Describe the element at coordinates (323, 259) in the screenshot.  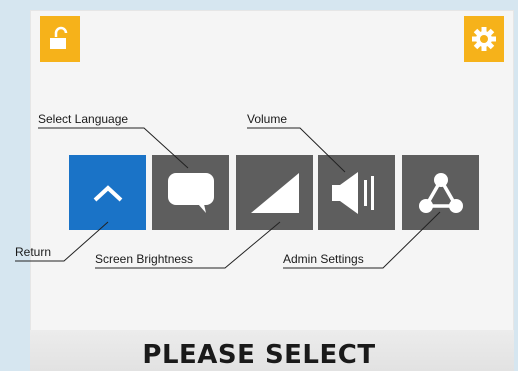
I see `admin-settings-callout: Admin Settings` at that location.